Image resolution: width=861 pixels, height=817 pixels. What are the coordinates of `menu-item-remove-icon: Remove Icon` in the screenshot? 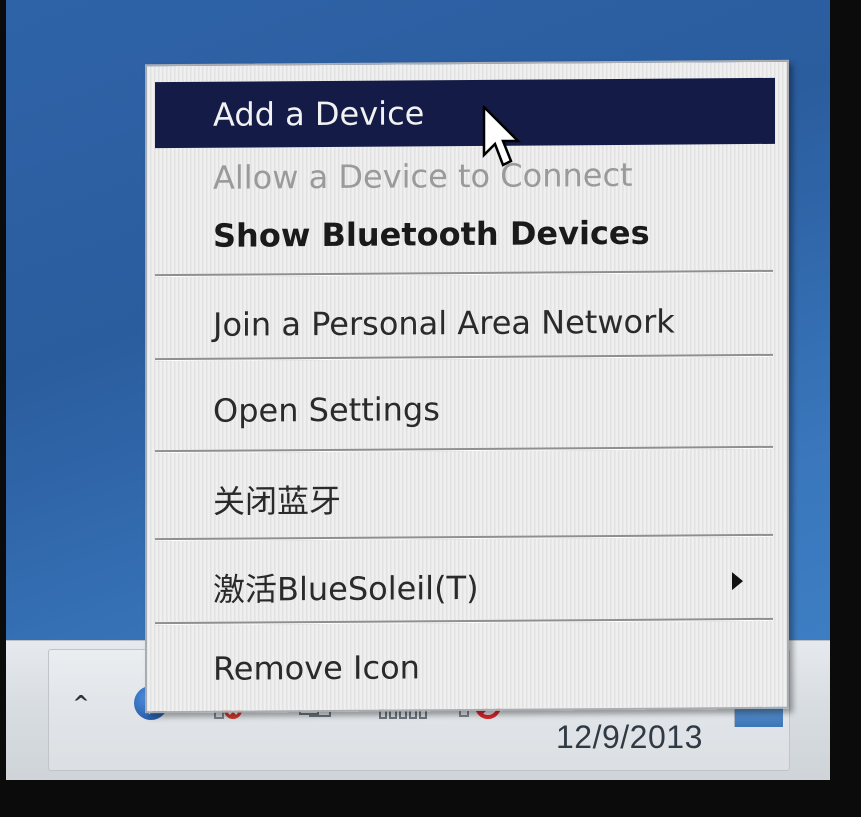 It's located at (465, 667).